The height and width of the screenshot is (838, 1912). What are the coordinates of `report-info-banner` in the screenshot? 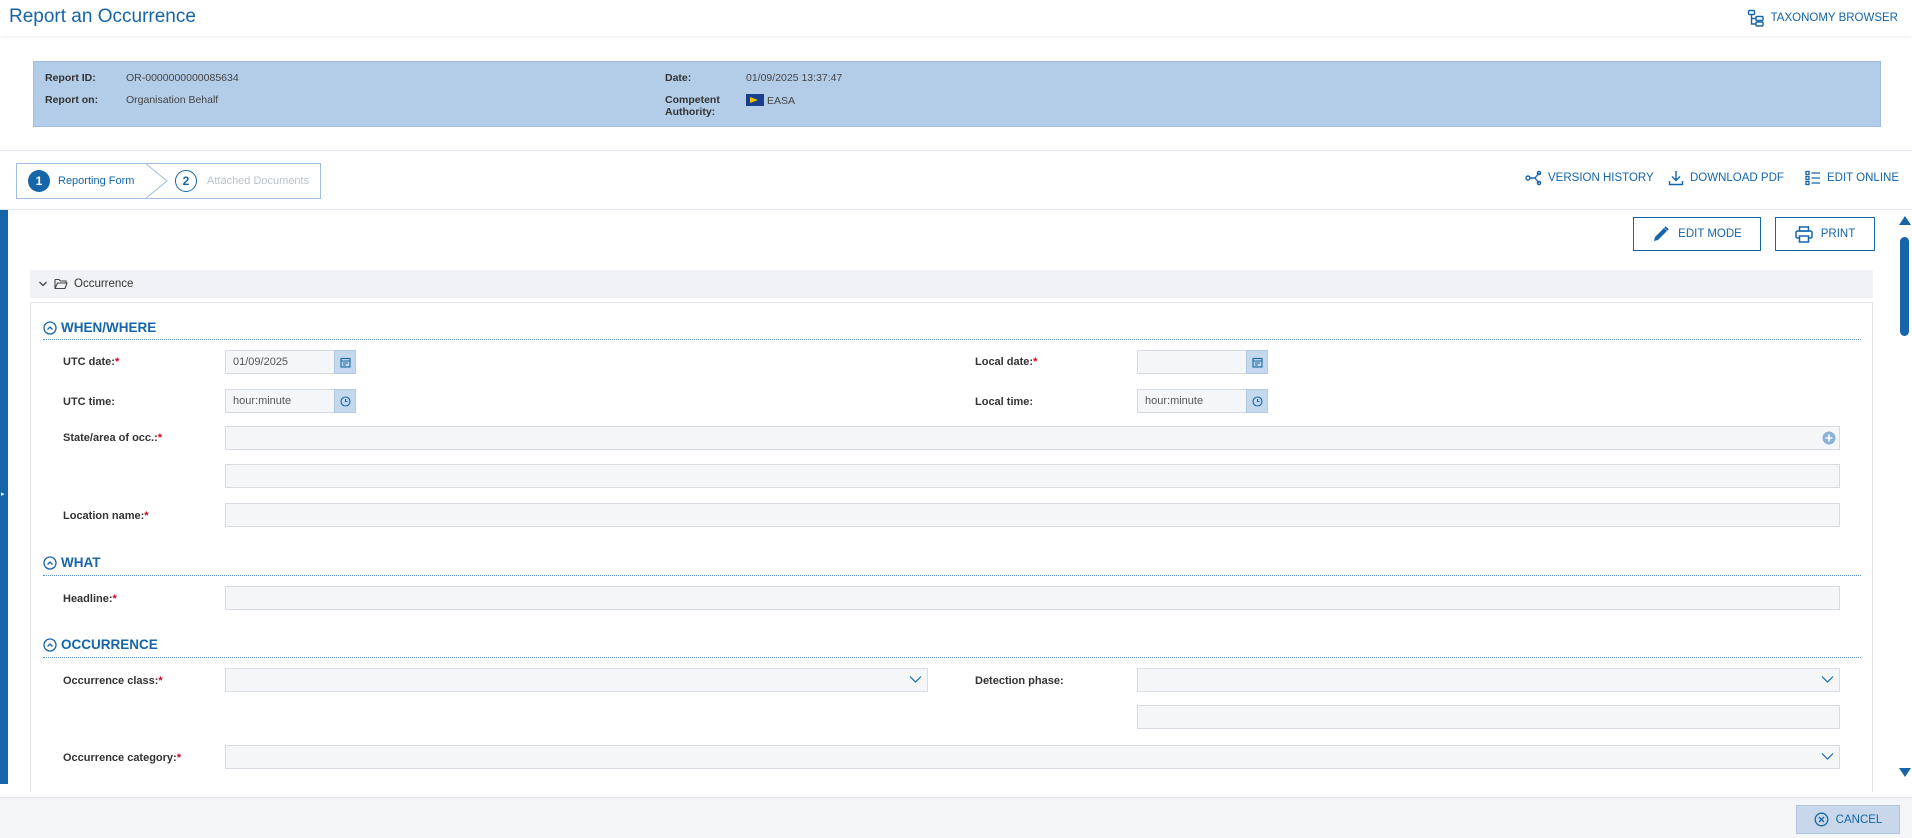 It's located at (957, 94).